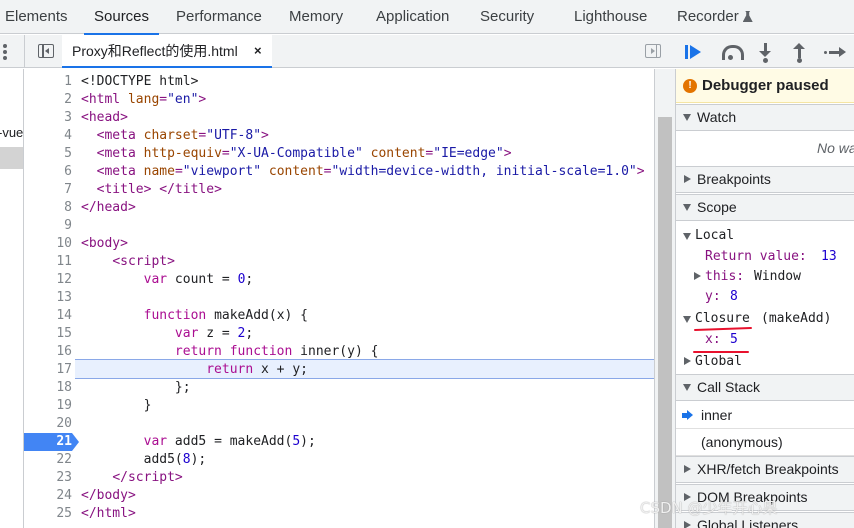 This screenshot has height=528, width=854. Describe the element at coordinates (765, 179) in the screenshot. I see `breakpoints-section-header: Breakpoints` at that location.